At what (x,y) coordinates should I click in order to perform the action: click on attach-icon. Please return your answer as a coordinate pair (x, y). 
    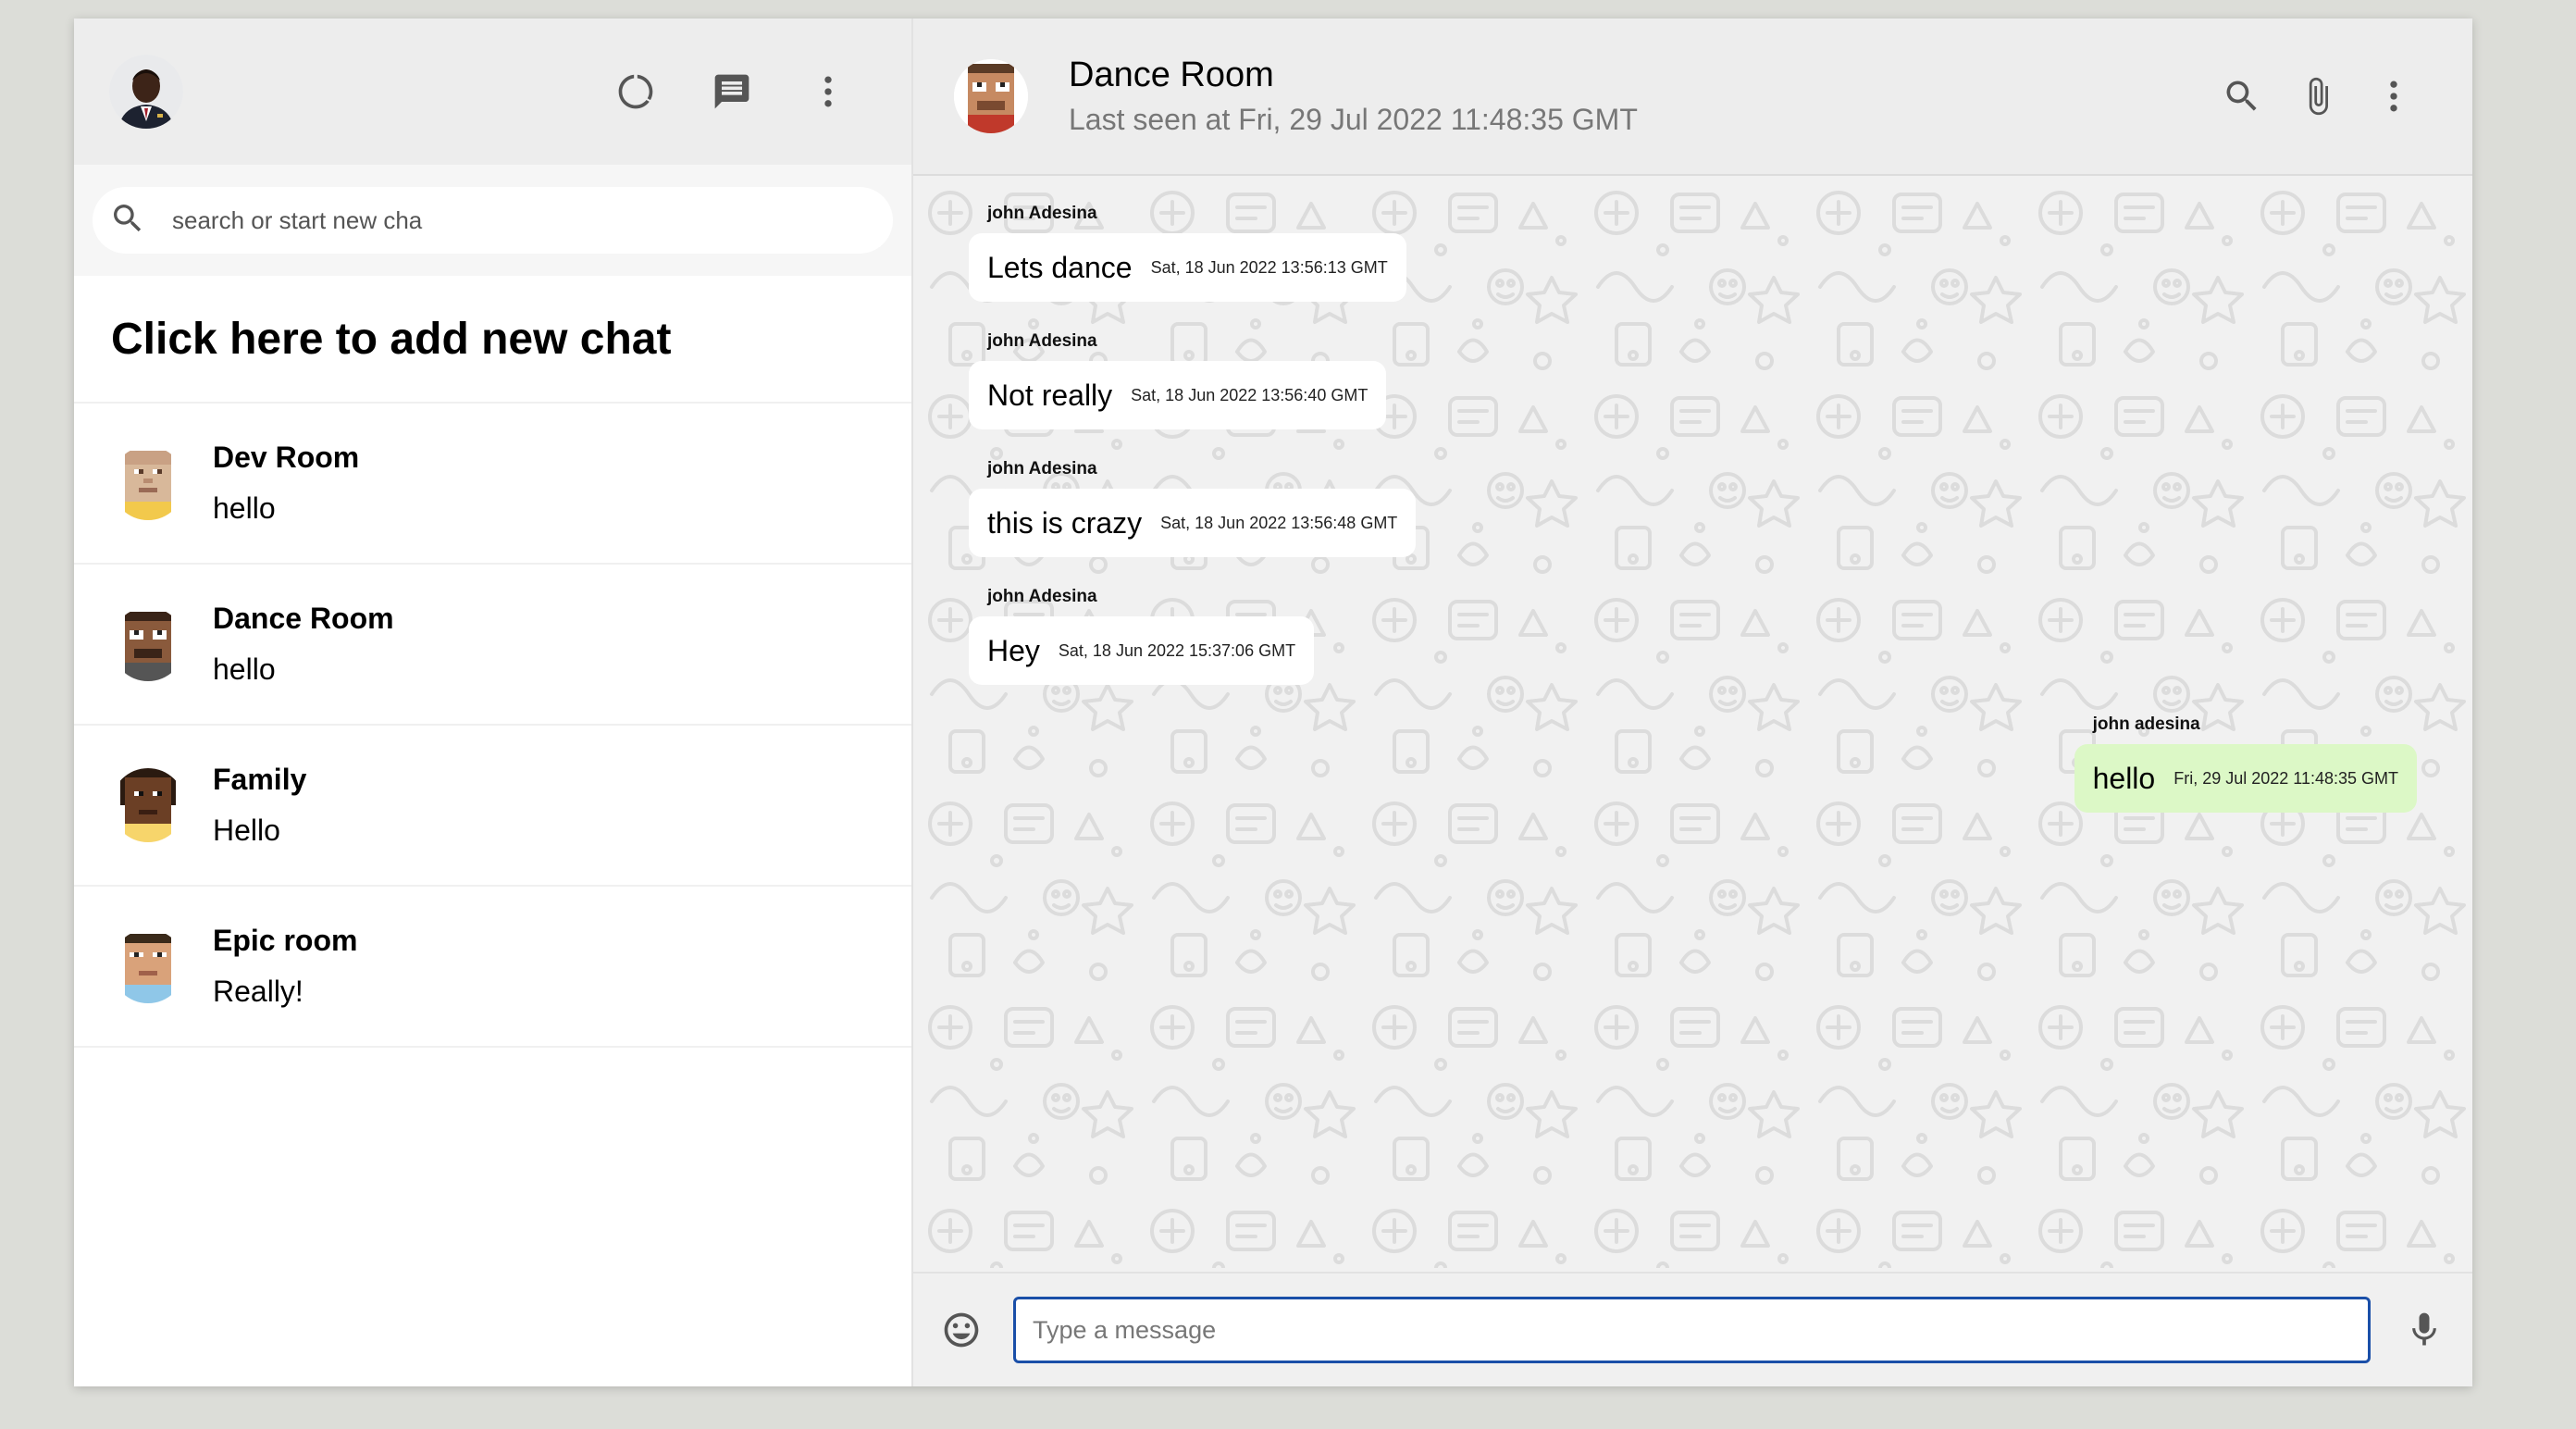
    Looking at the image, I should click on (2318, 96).